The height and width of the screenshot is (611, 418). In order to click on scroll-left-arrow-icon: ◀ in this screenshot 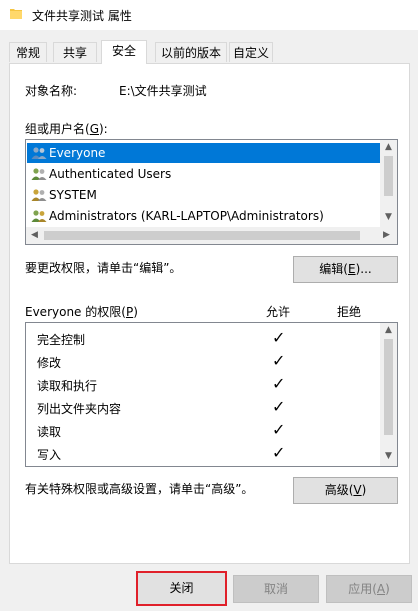, I will do `click(34, 235)`.